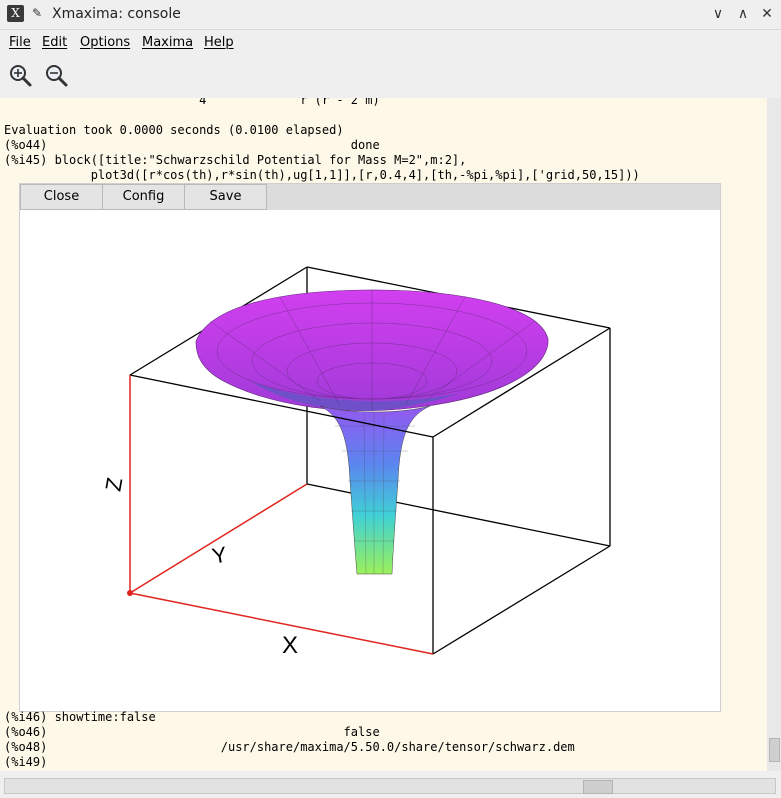  I want to click on menu-bar: File Edit Options Maxima Help, so click(390, 42).